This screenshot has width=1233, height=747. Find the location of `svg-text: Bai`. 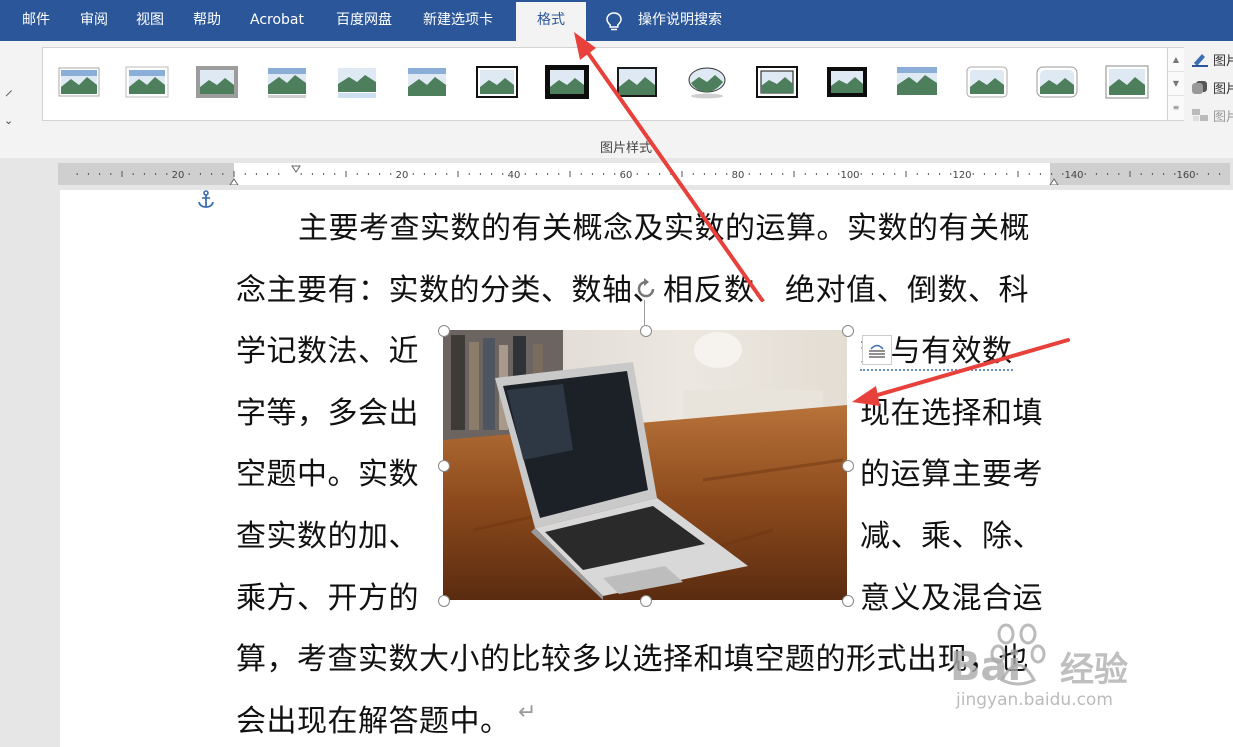

svg-text: Bai is located at coordinates (985, 667).